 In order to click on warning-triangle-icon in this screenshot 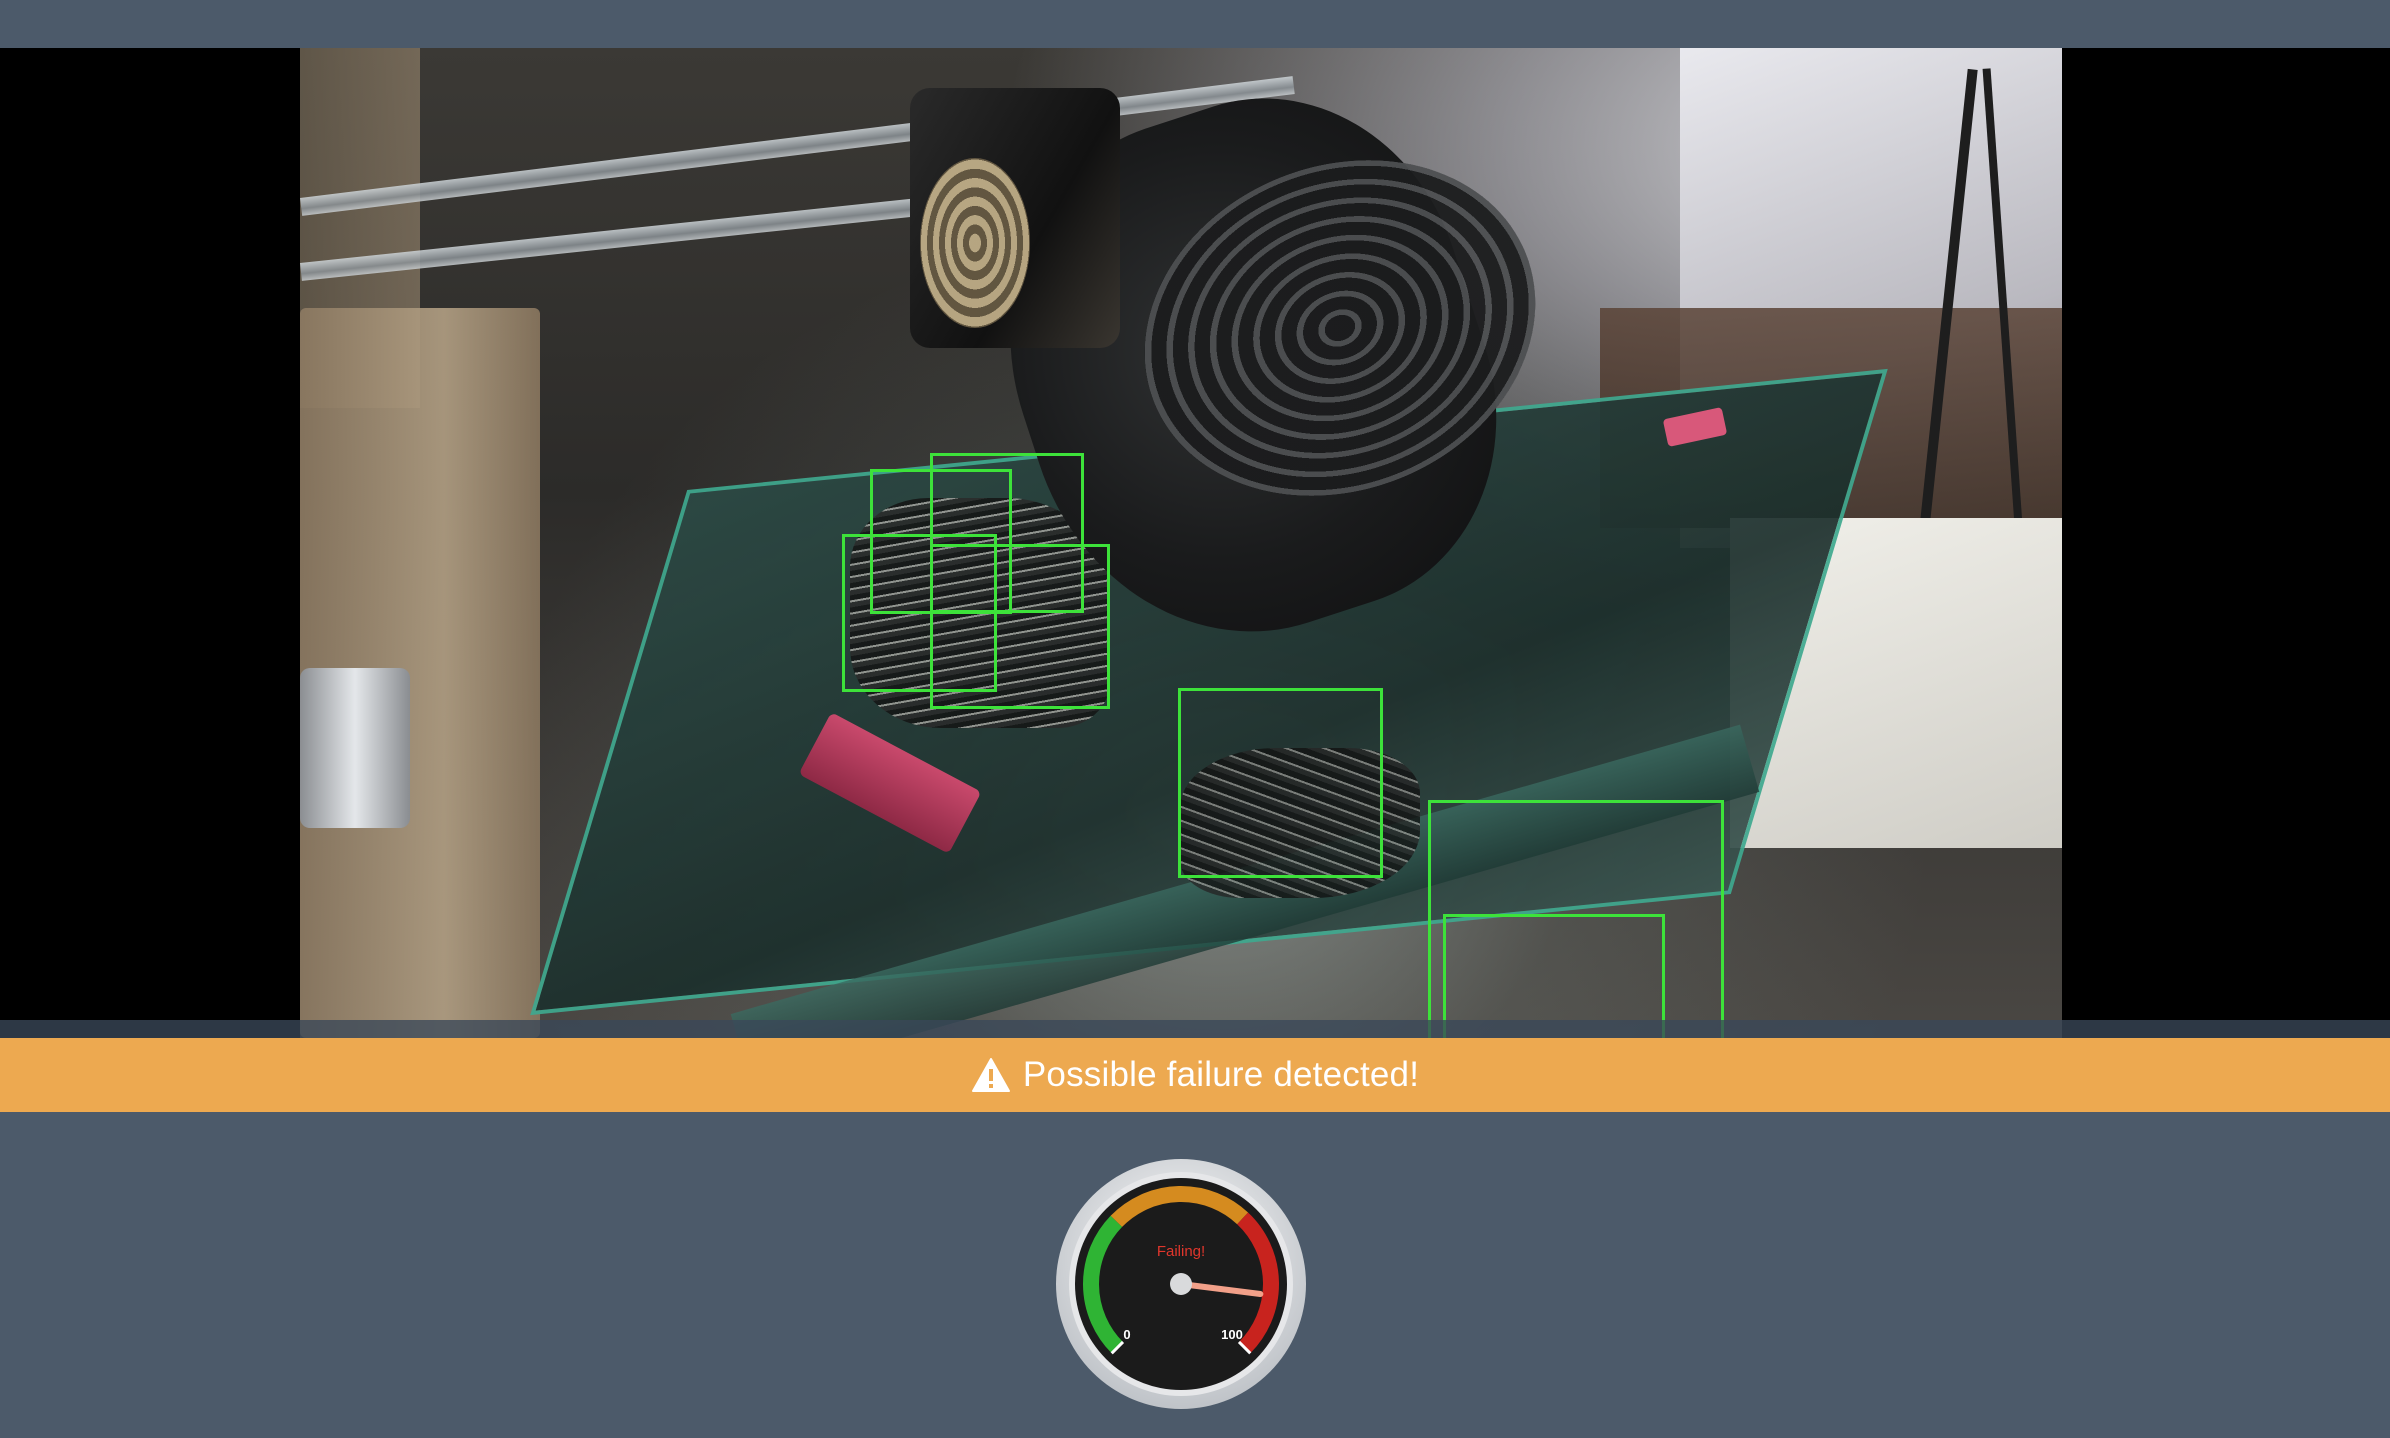, I will do `click(990, 1075)`.